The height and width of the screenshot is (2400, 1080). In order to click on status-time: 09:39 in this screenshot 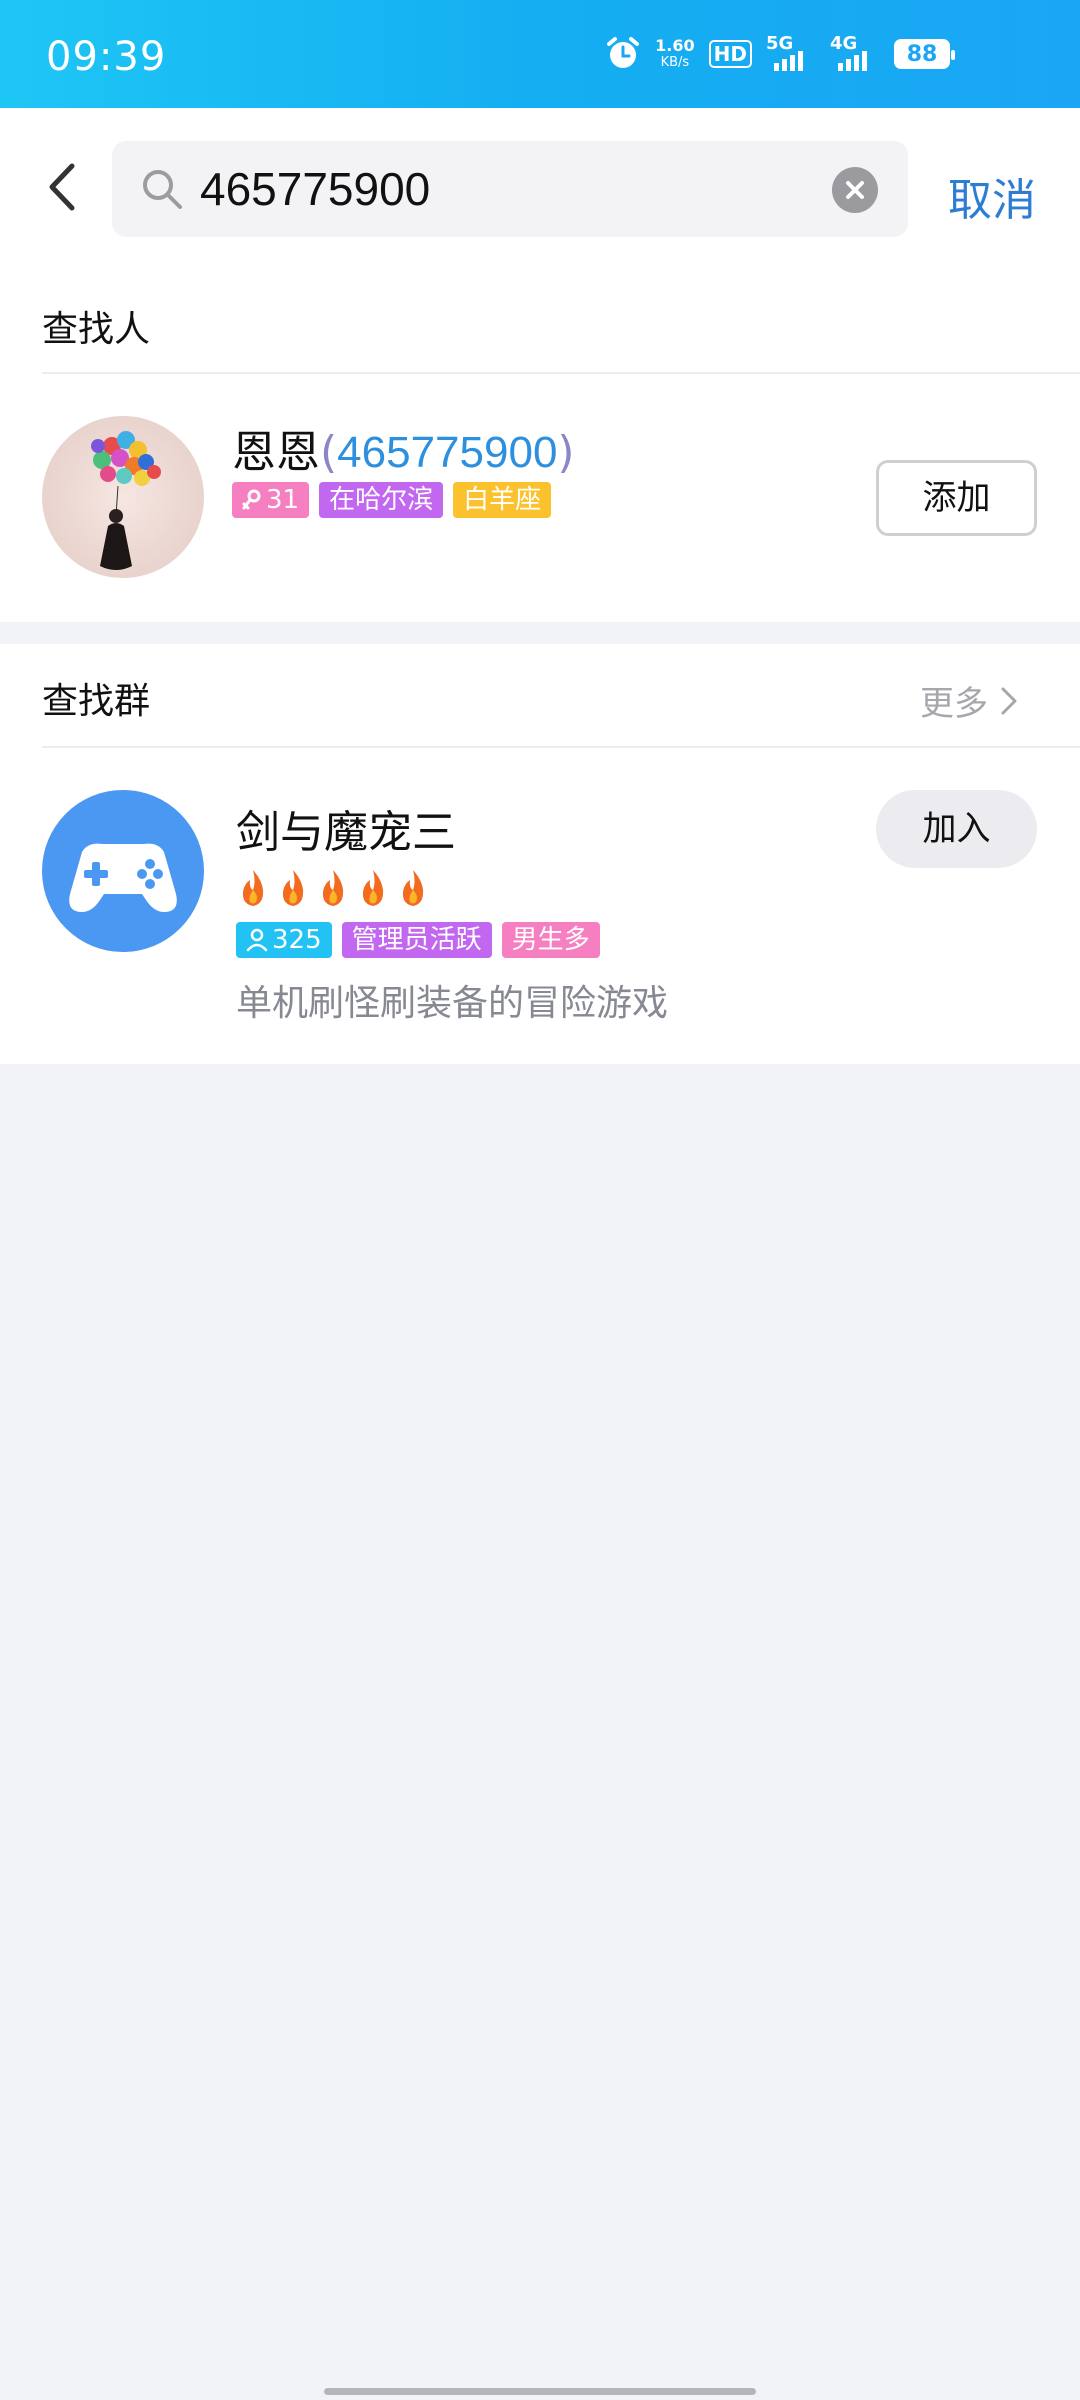, I will do `click(106, 57)`.